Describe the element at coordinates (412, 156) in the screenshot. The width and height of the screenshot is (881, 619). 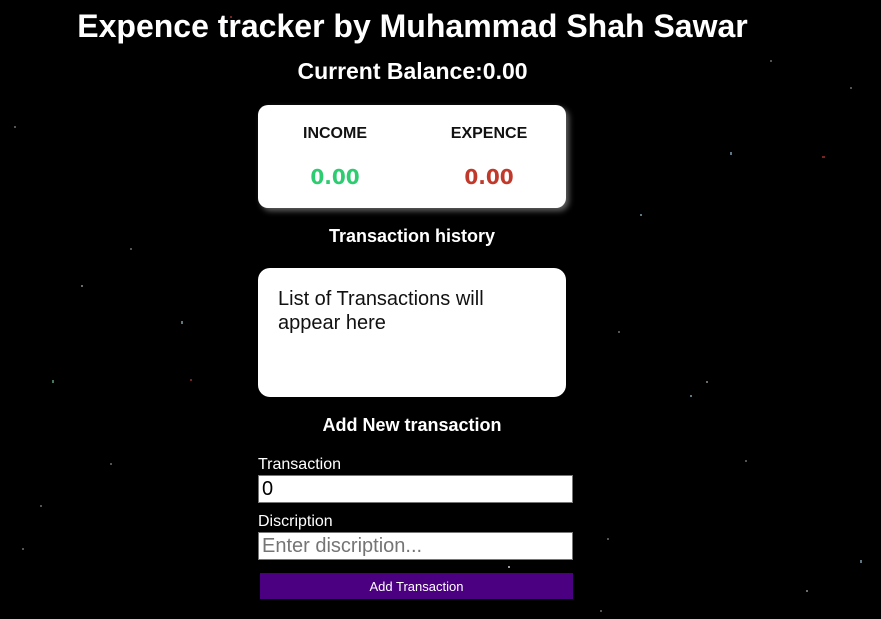
I see `income-expense-summary-card: INCOME 0.00 EXPENCE 0.00` at that location.